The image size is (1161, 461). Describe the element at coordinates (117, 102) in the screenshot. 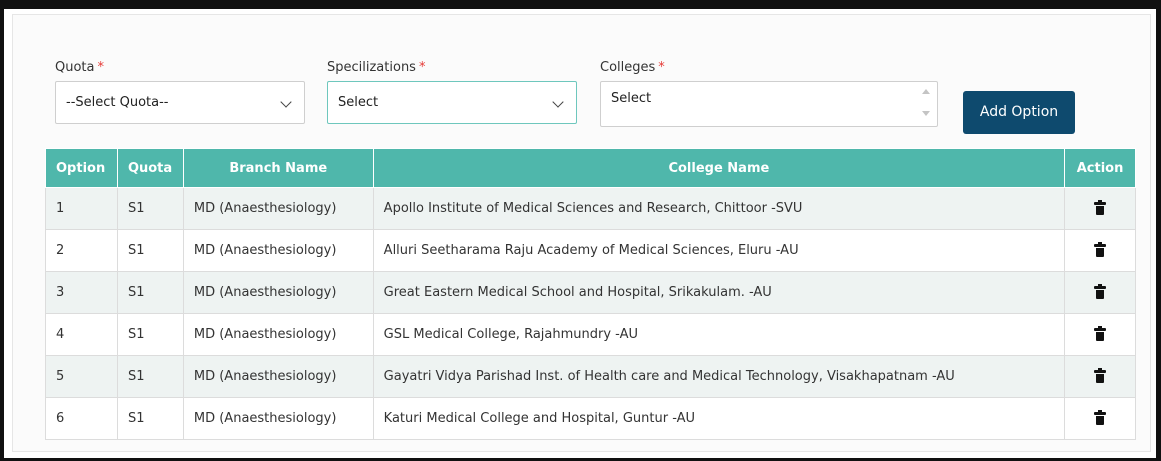

I see `quota-select-value: --Select Quota--` at that location.